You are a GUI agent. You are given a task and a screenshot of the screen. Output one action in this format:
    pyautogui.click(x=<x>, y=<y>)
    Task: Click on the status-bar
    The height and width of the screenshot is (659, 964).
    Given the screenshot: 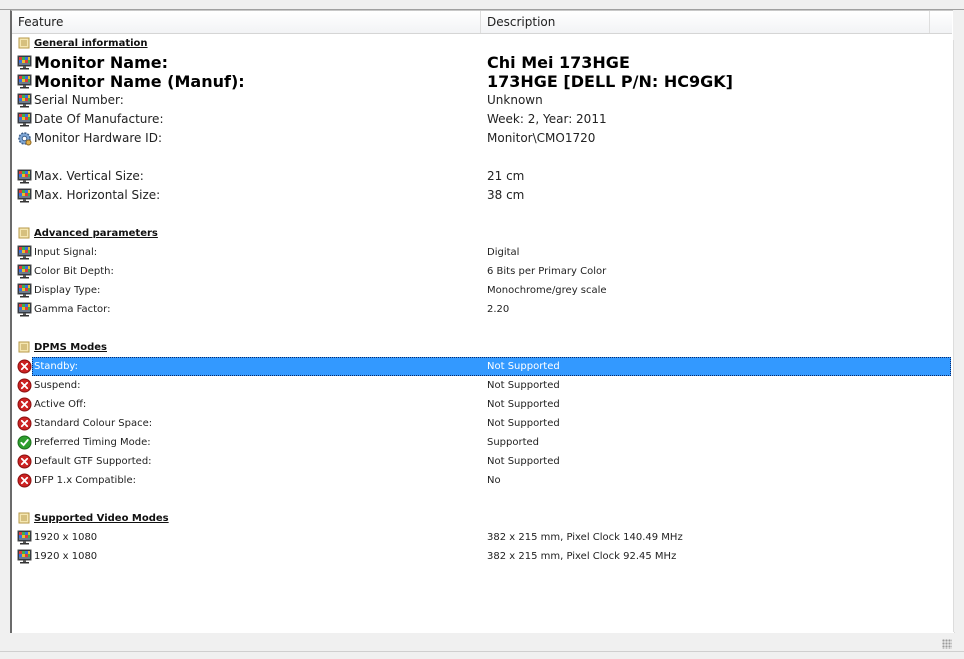 What is the action you would take?
    pyautogui.click(x=482, y=646)
    